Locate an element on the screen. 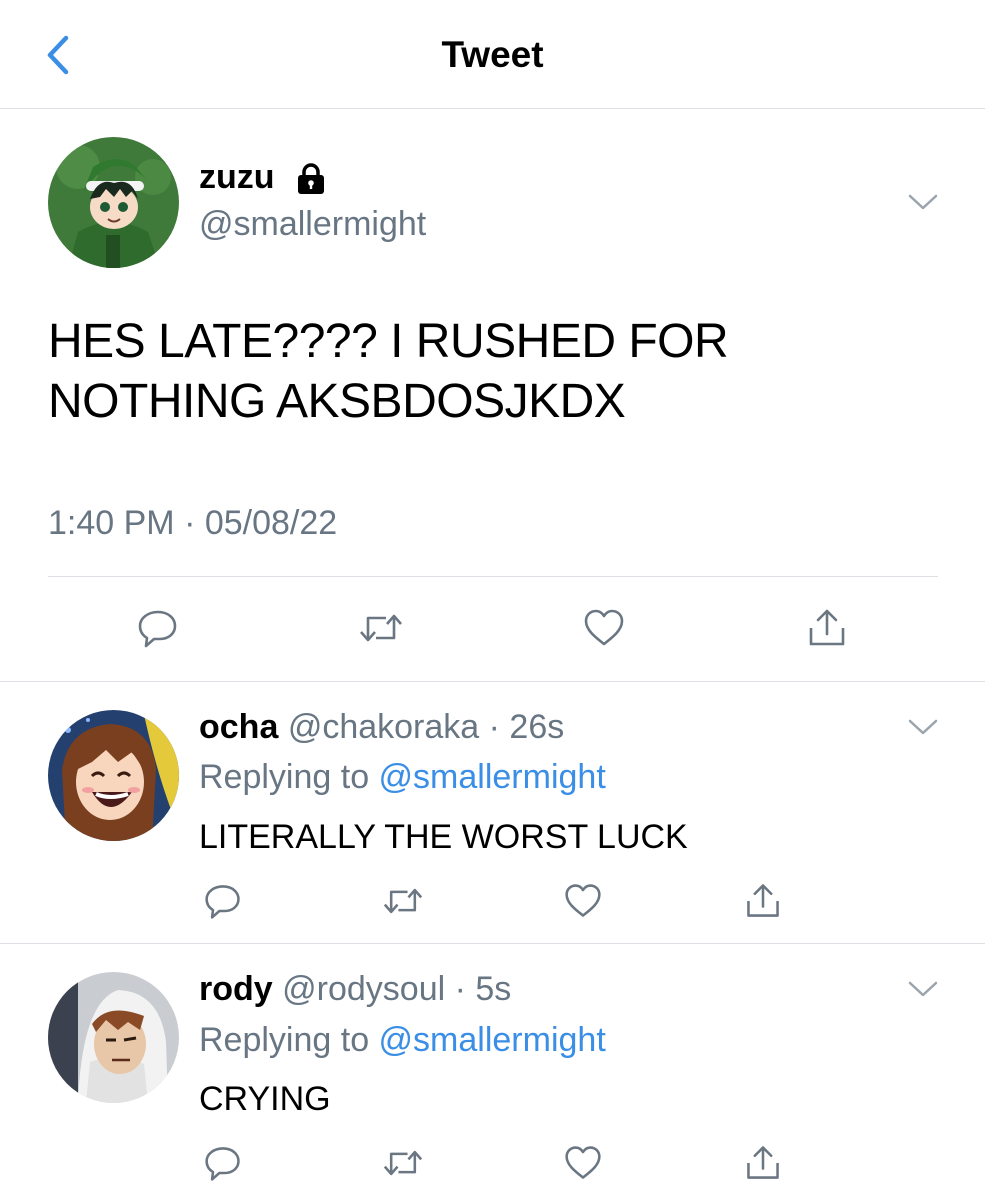  user-handle: @smallermight is located at coordinates (312, 224).